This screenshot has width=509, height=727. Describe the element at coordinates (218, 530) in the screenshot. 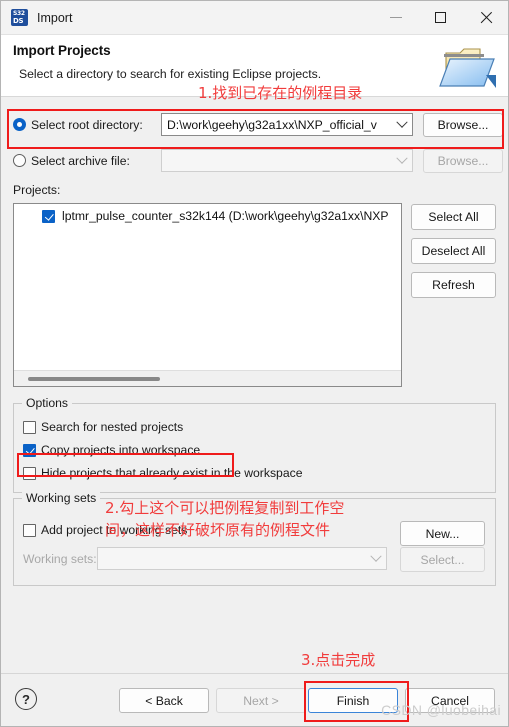

I see `annotation-step2-line2: 间，这样不好破坏原有的例程文件` at that location.